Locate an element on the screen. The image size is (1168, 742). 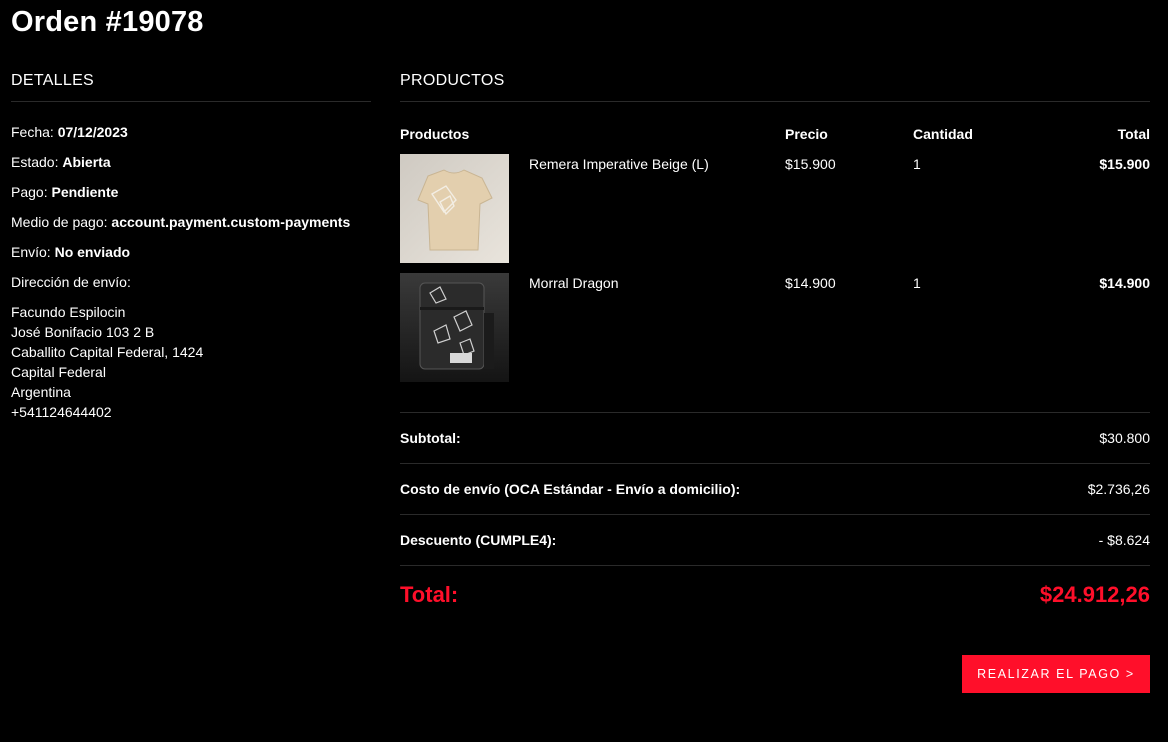
product-name: Morral Dragon is located at coordinates (573, 328).